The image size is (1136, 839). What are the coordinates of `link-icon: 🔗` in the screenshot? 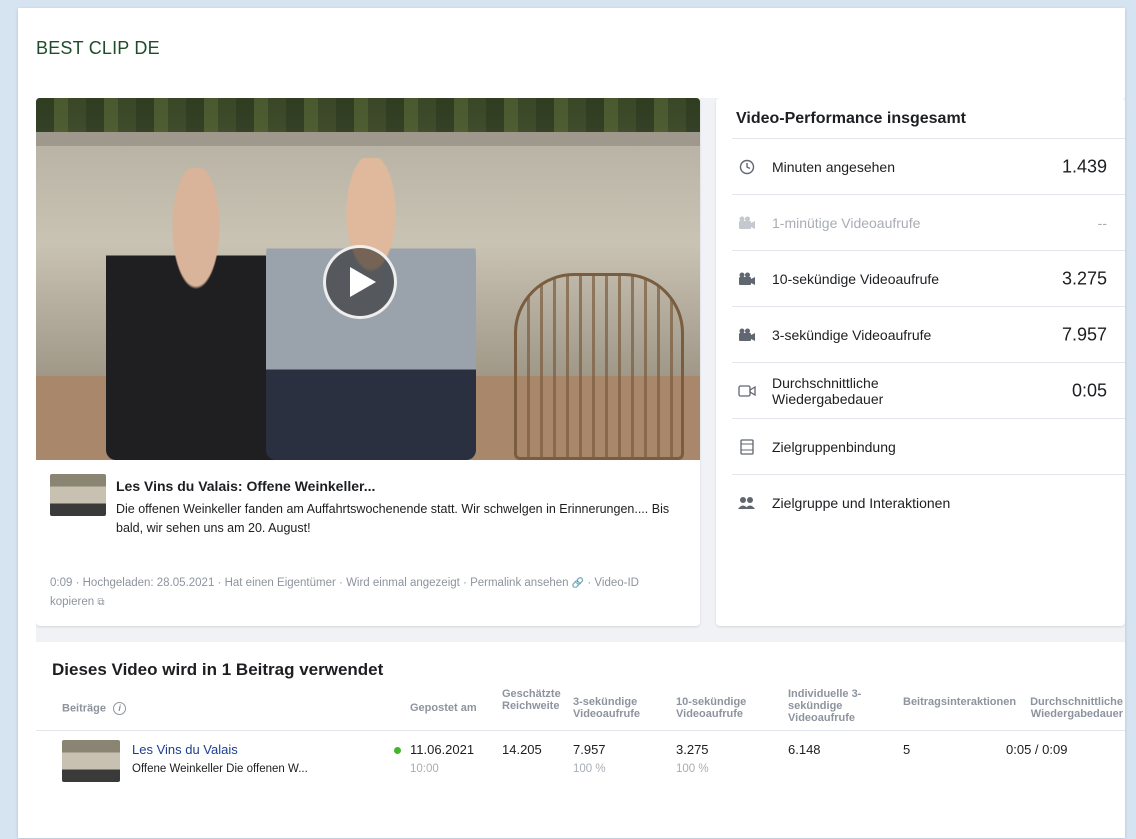 It's located at (578, 583).